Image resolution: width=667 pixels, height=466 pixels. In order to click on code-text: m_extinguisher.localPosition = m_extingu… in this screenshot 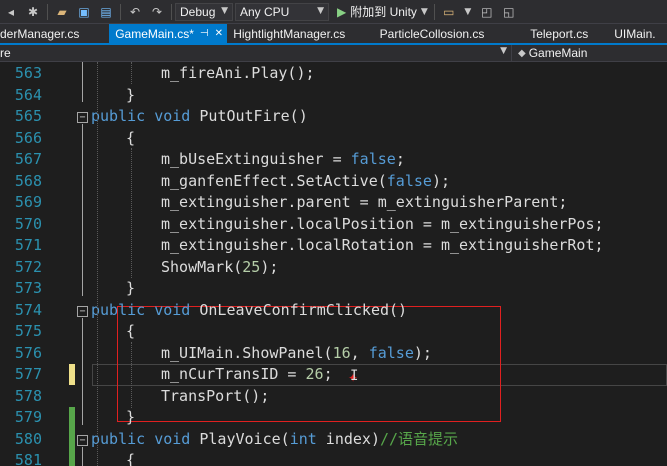, I will do `click(382, 225)`.